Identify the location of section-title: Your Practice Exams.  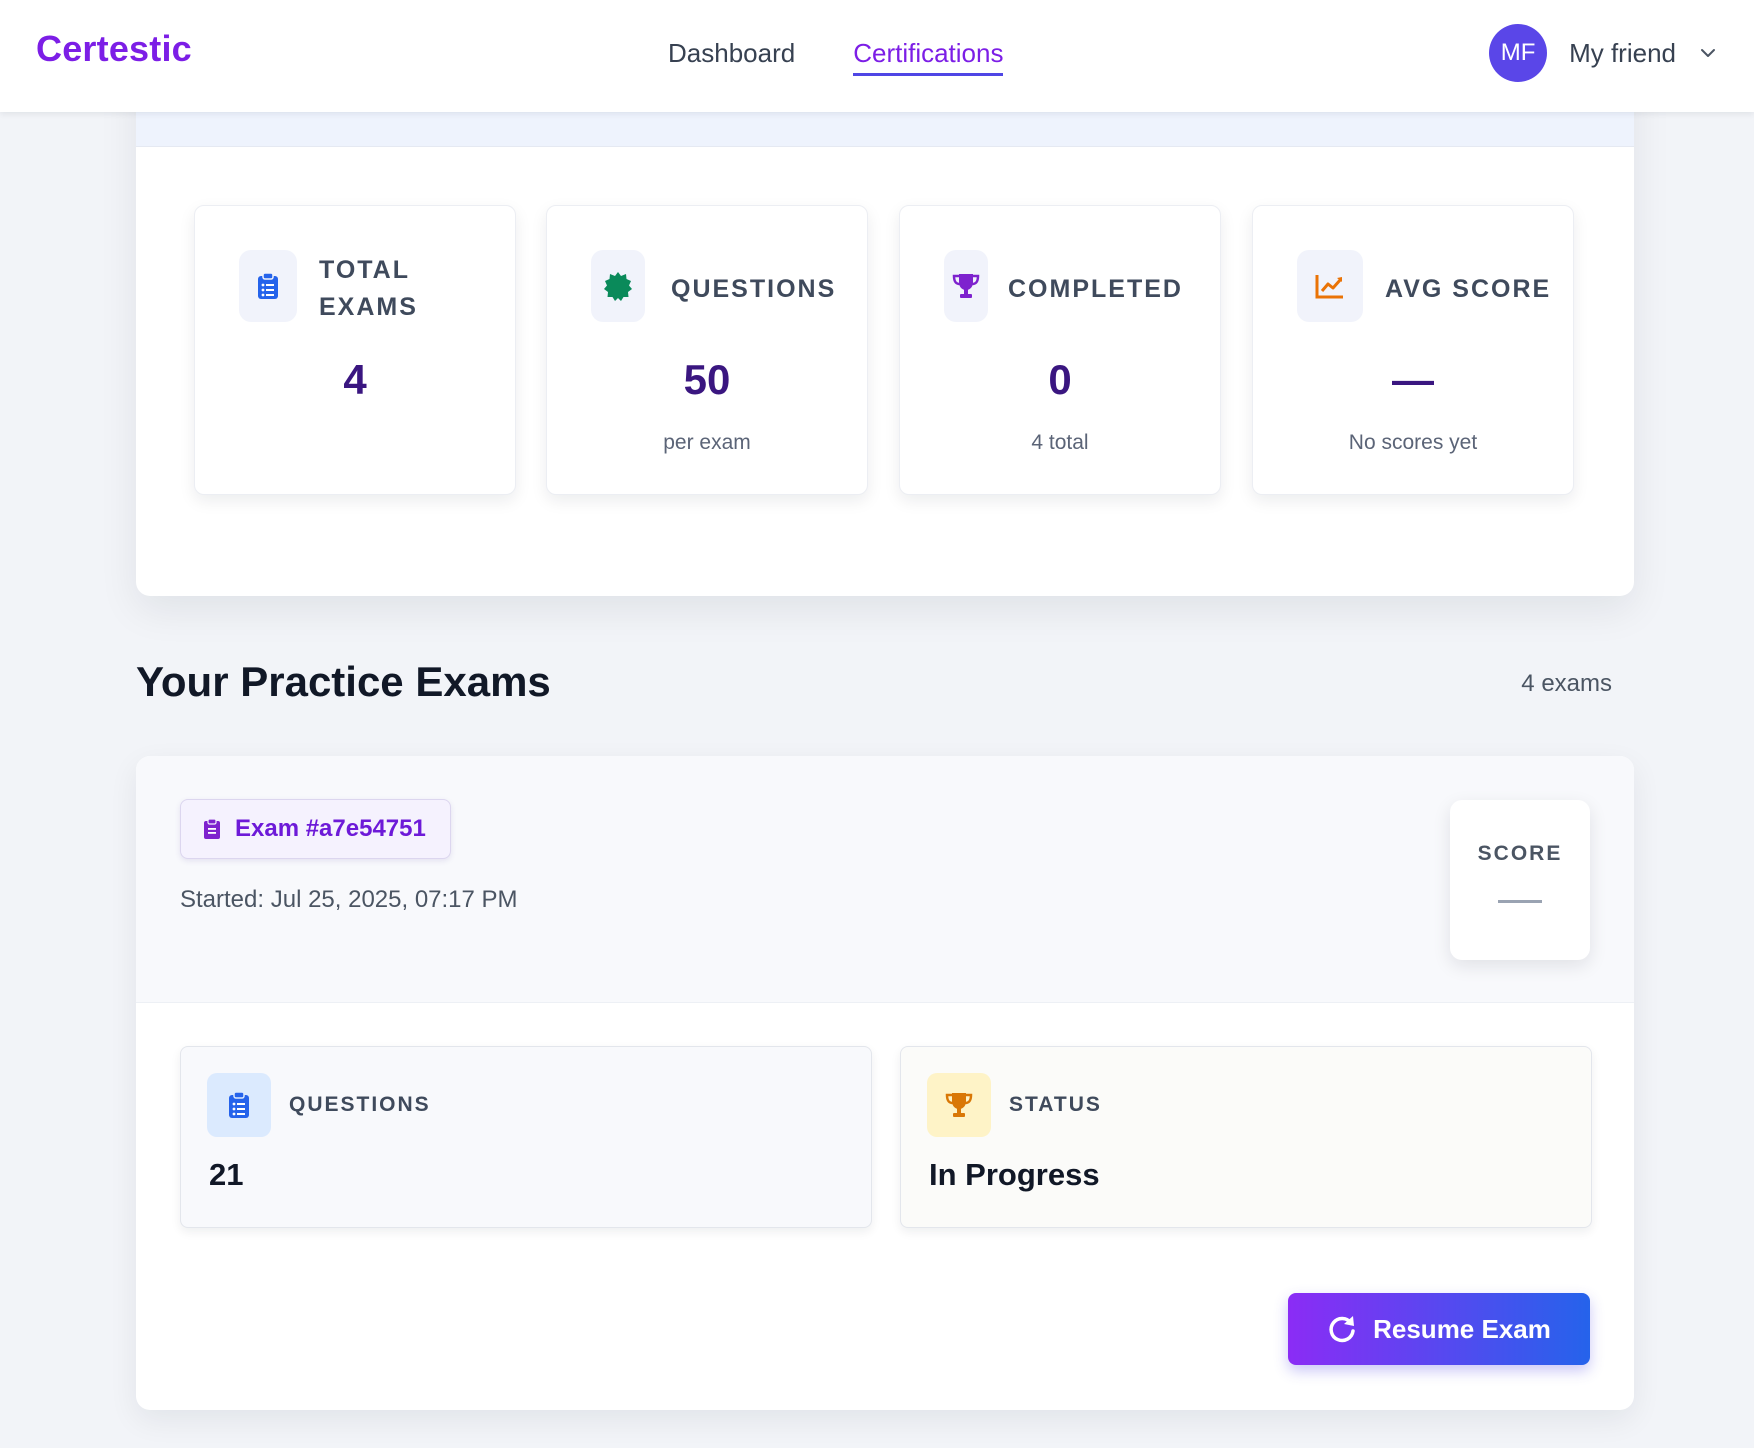
(343, 681).